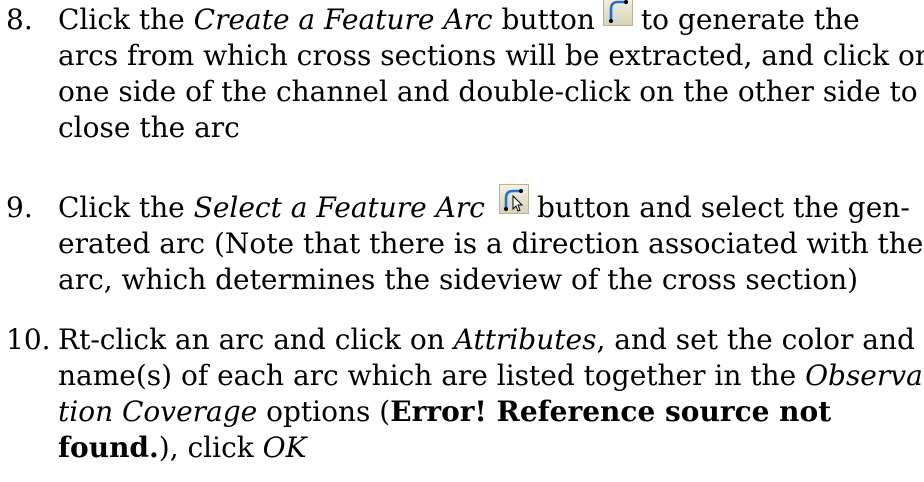 The height and width of the screenshot is (482, 924). Describe the element at coordinates (543, 19) in the screenshot. I see `step-text: button` at that location.